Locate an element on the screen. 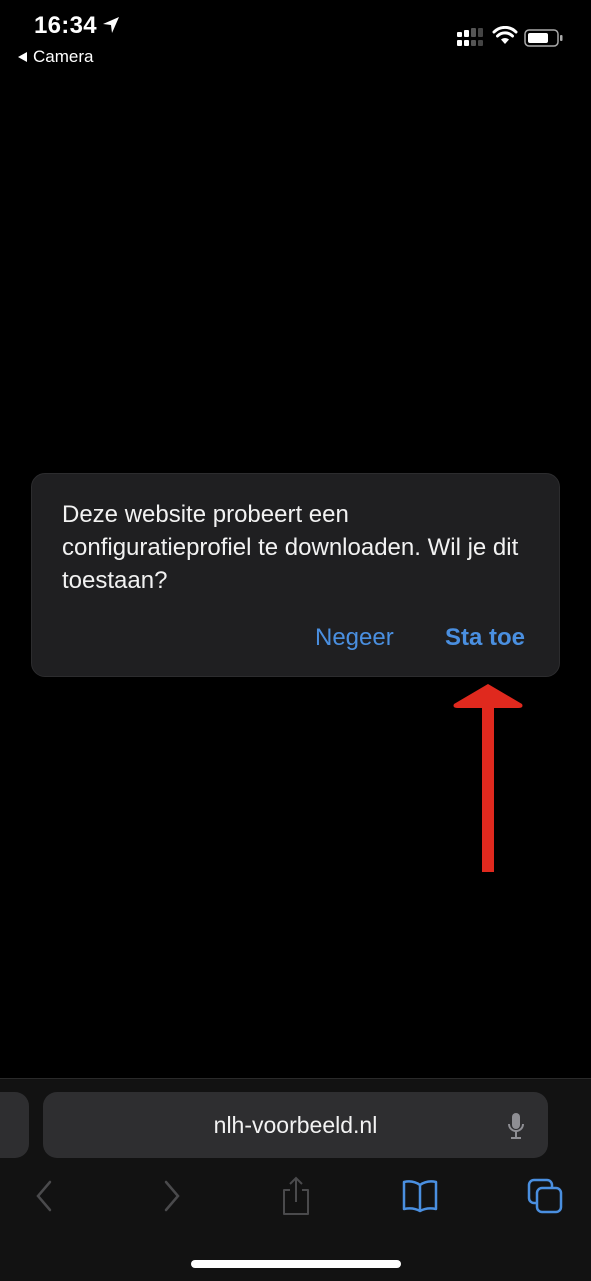 The width and height of the screenshot is (591, 1281). red-arrow-annotation-icon is located at coordinates (488, 778).